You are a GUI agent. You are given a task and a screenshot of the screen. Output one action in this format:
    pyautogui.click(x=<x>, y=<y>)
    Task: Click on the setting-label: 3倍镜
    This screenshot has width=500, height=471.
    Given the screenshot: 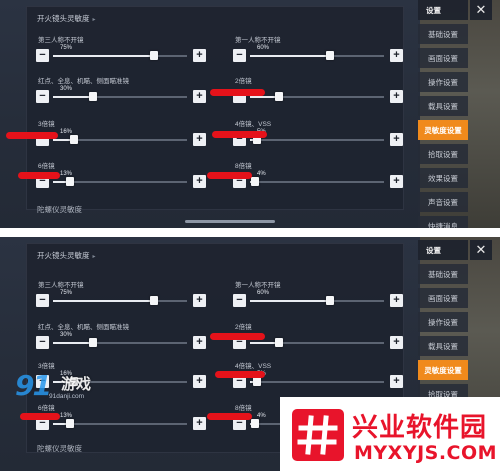 What is the action you would take?
    pyautogui.click(x=46, y=124)
    